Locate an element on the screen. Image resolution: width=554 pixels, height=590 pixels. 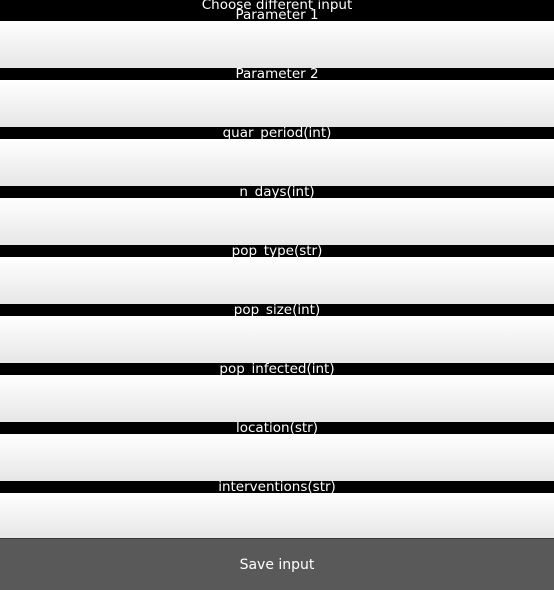
parameter-1-input is located at coordinates (277, 44).